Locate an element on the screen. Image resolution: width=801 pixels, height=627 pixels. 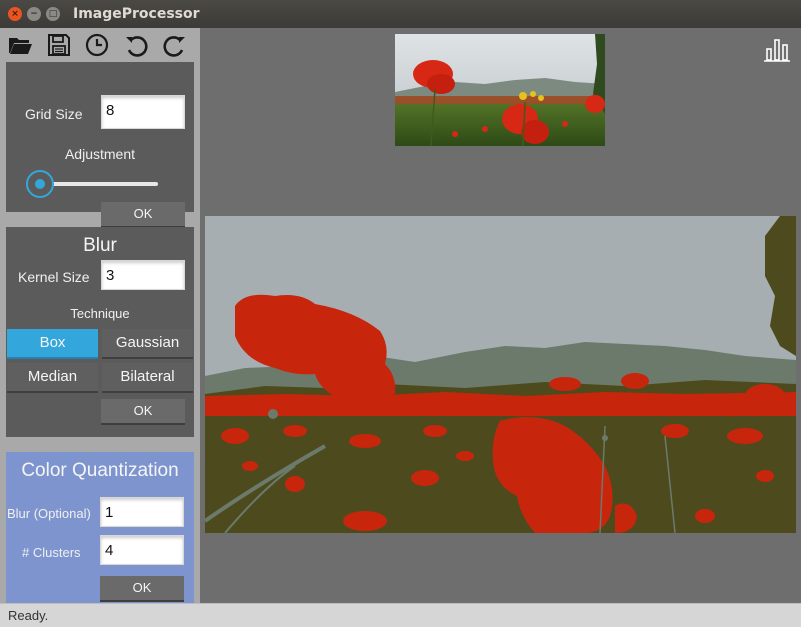
technique-bilateral-button: Bilateral is located at coordinates (147, 378).